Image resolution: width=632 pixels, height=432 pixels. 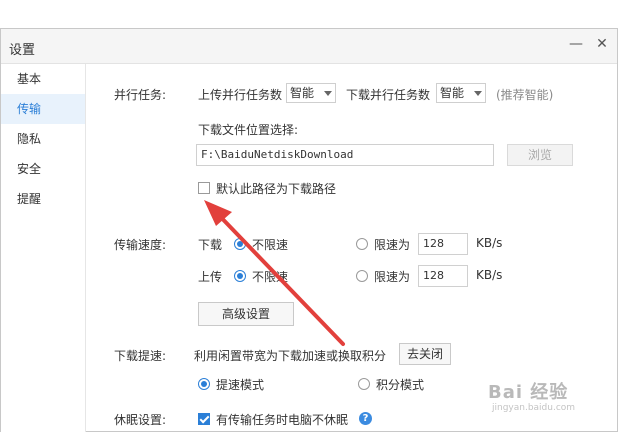 What do you see at coordinates (364, 384) in the screenshot?
I see `boost-points-mode-radio` at bounding box center [364, 384].